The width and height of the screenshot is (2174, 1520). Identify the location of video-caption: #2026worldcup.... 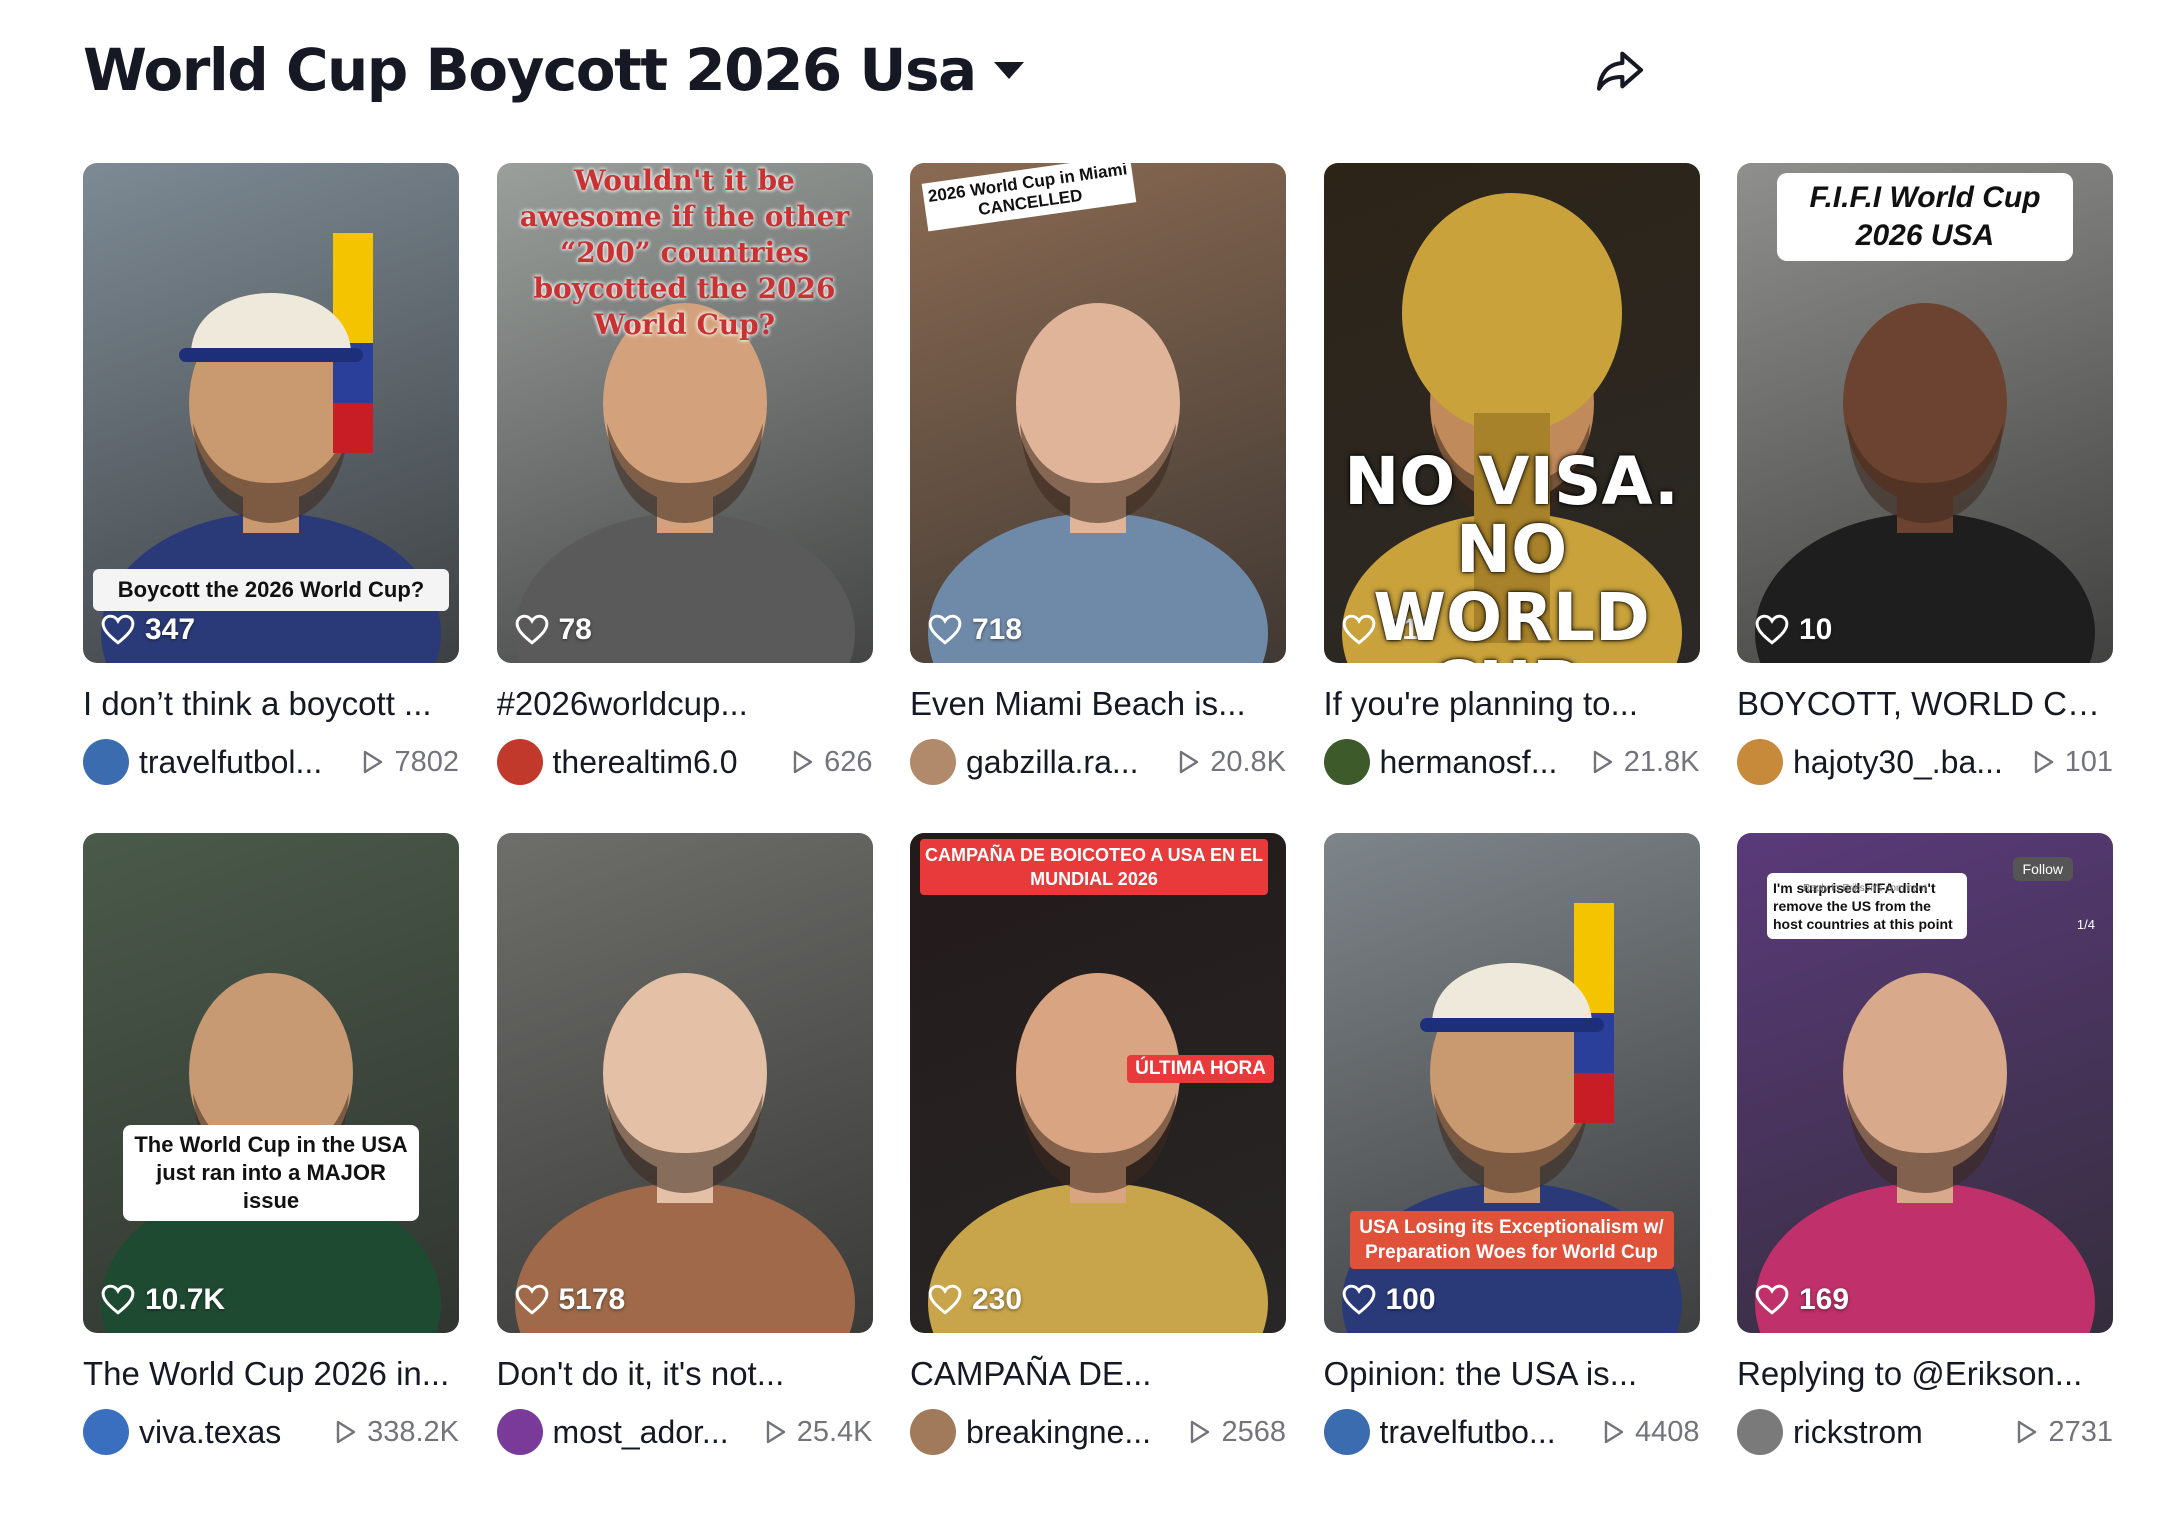
(685, 704).